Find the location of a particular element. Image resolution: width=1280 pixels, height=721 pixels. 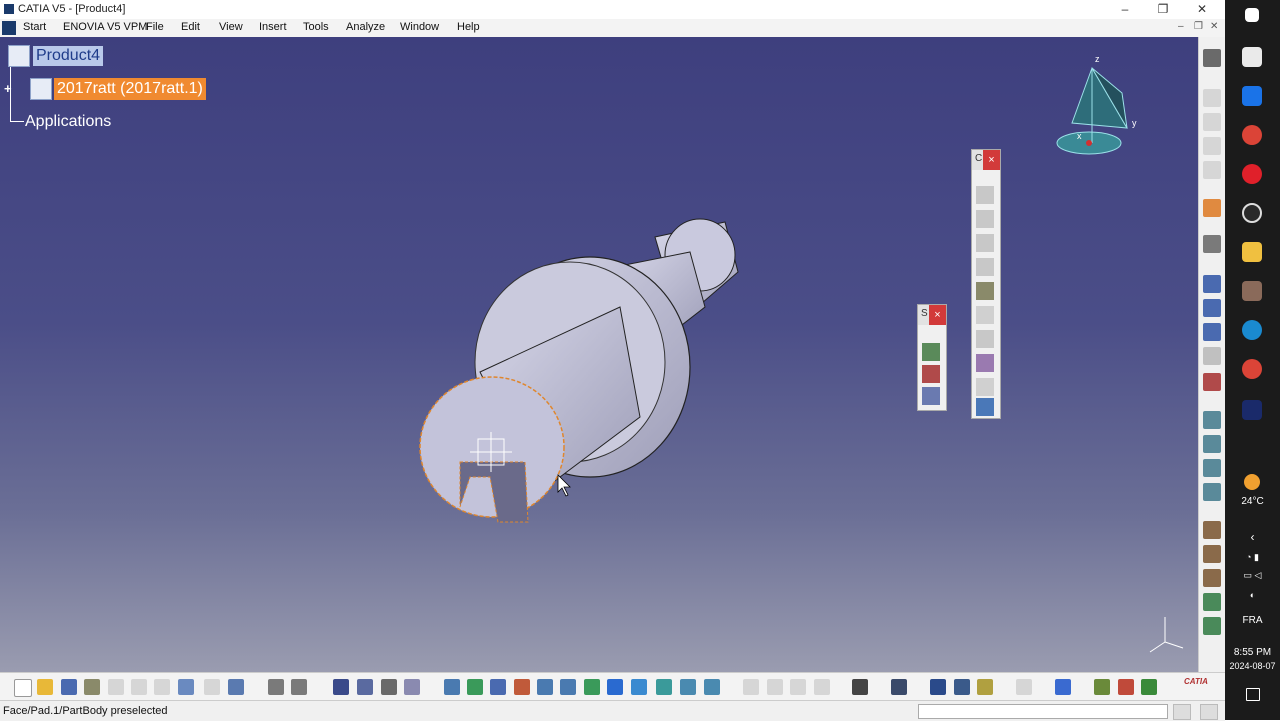

hide-show-icon is located at coordinates (688, 687).